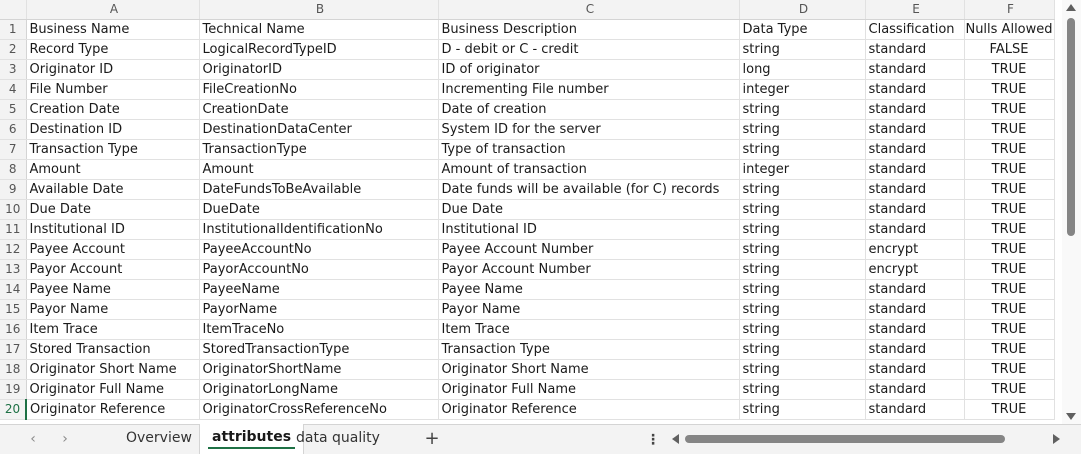  I want to click on cell-b10: DueDate, so click(319, 209).